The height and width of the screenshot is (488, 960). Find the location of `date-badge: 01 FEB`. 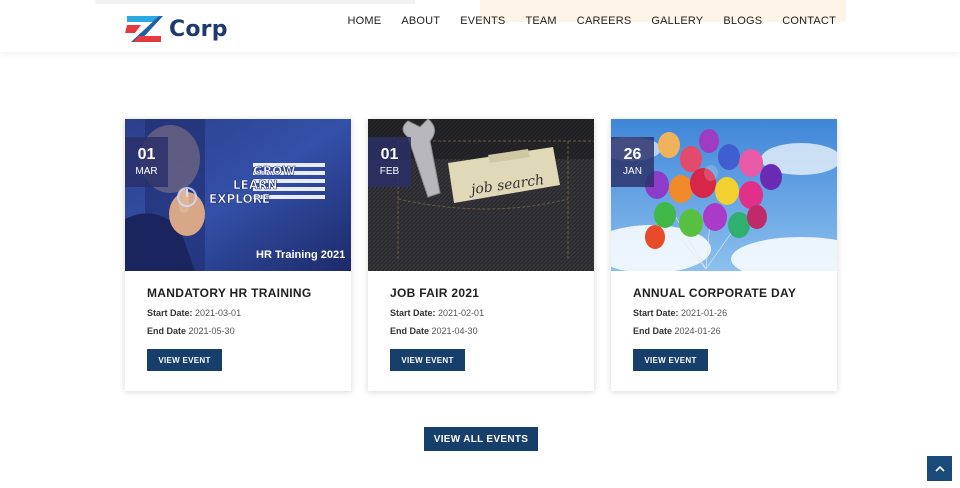

date-badge: 01 FEB is located at coordinates (389, 162).